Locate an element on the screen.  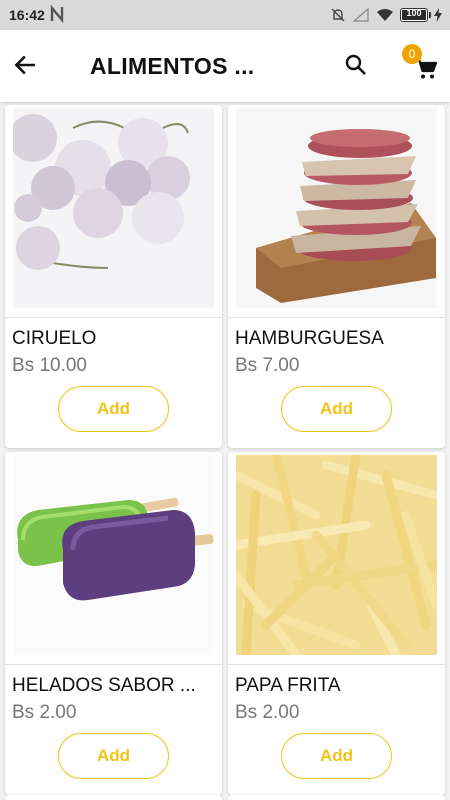
status-time: 16:42 is located at coordinates (27, 15).